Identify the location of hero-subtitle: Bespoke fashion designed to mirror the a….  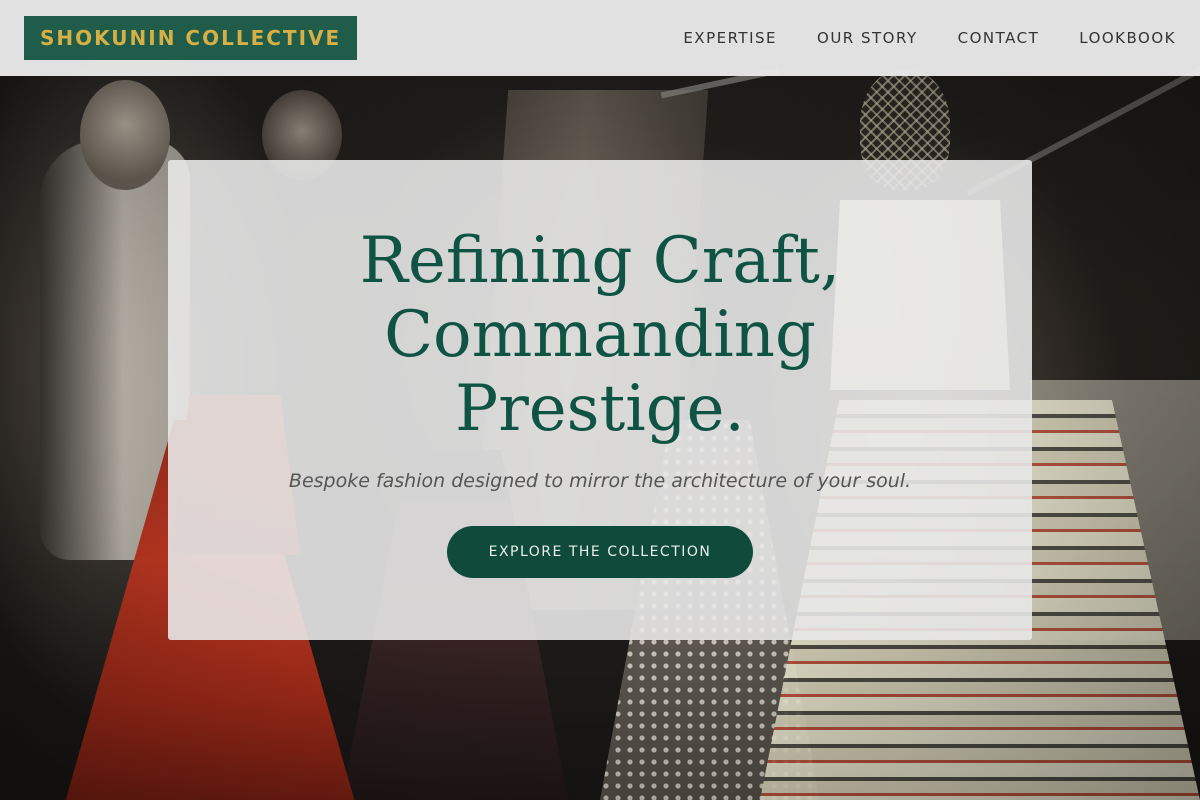
(600, 481).